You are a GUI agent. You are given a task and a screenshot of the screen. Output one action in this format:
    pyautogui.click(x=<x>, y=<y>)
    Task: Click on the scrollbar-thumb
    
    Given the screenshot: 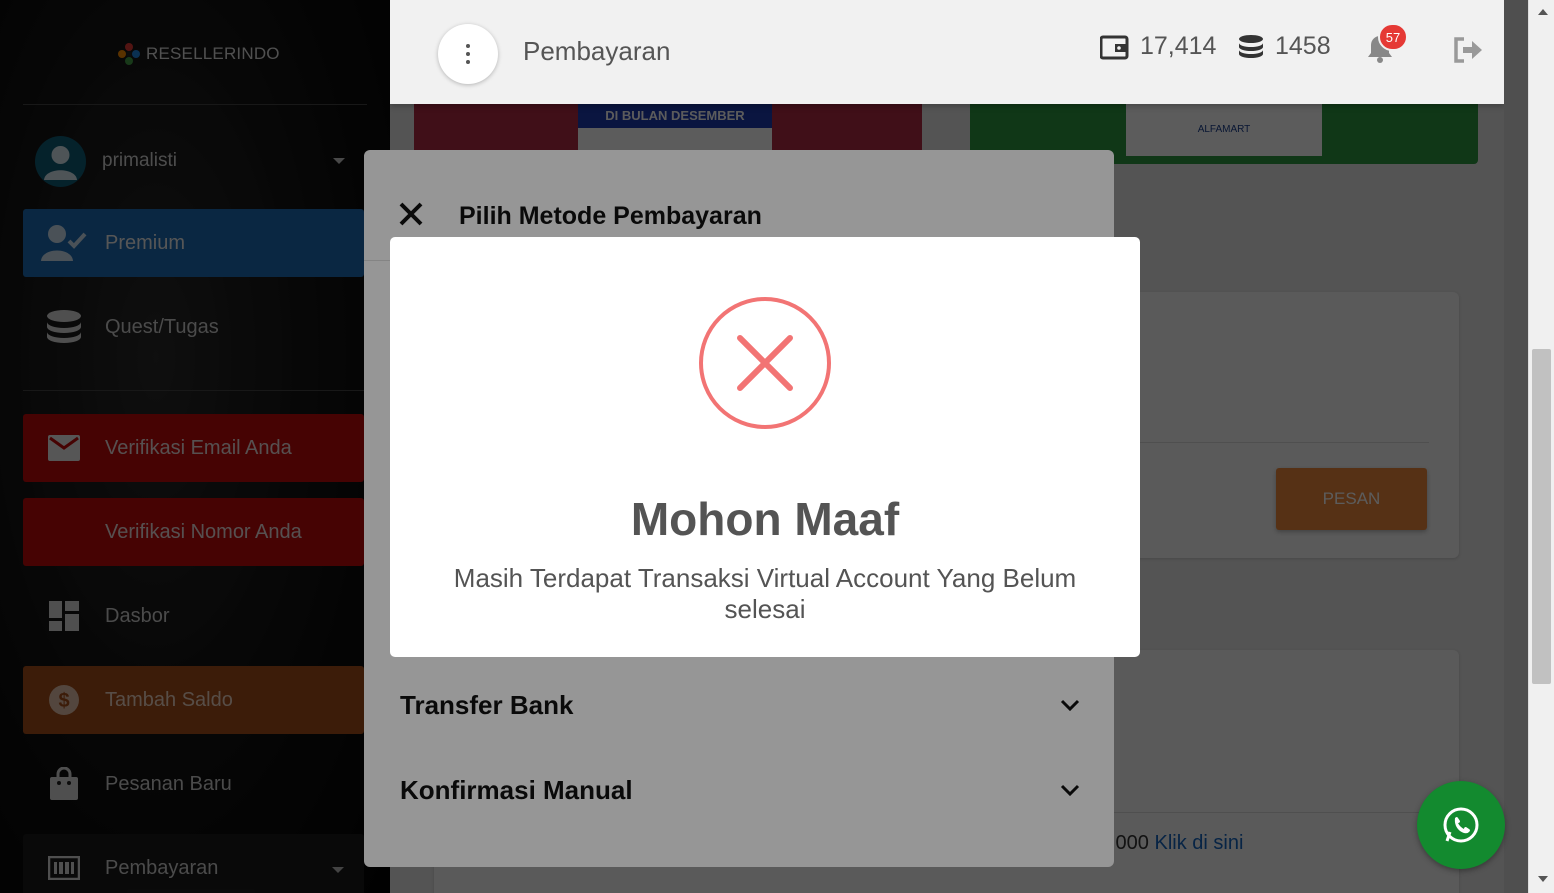 What is the action you would take?
    pyautogui.click(x=1541, y=516)
    